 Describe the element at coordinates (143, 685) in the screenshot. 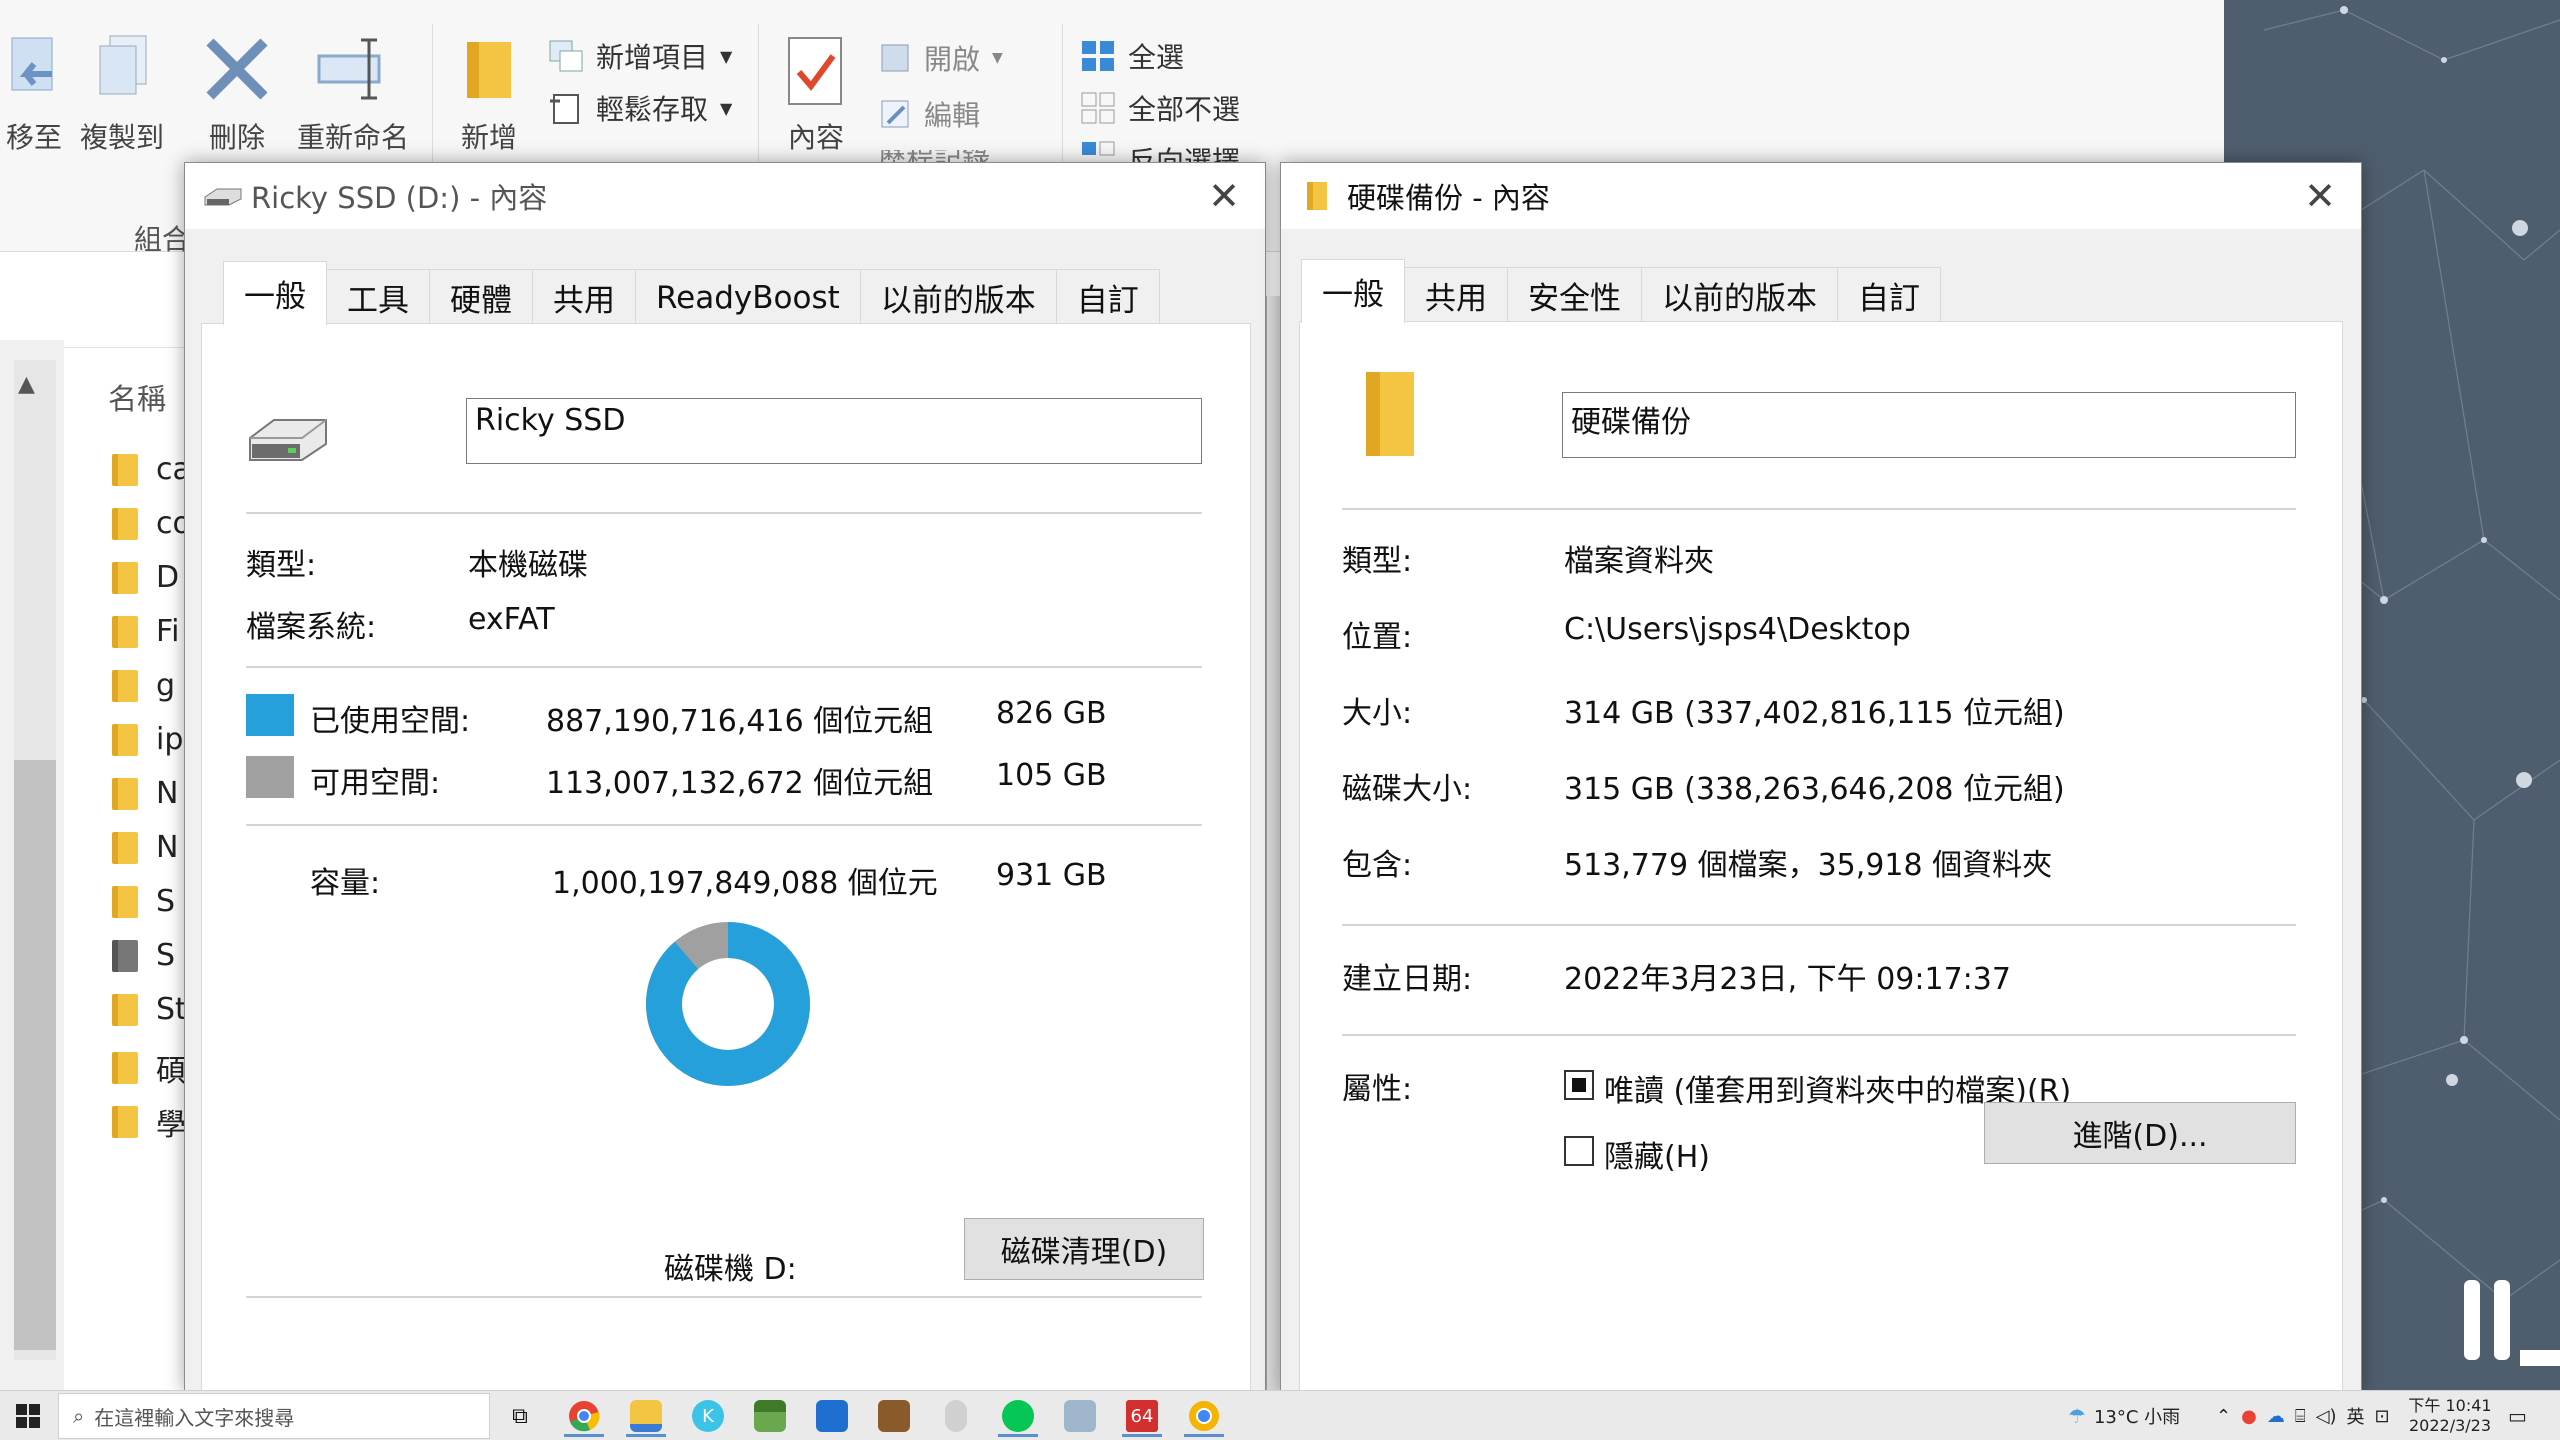

I see `list-item: g` at that location.